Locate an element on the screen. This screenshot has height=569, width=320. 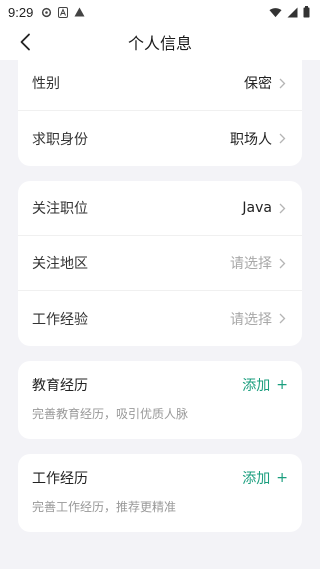
followed-region-value: 请选择 is located at coordinates (251, 264).